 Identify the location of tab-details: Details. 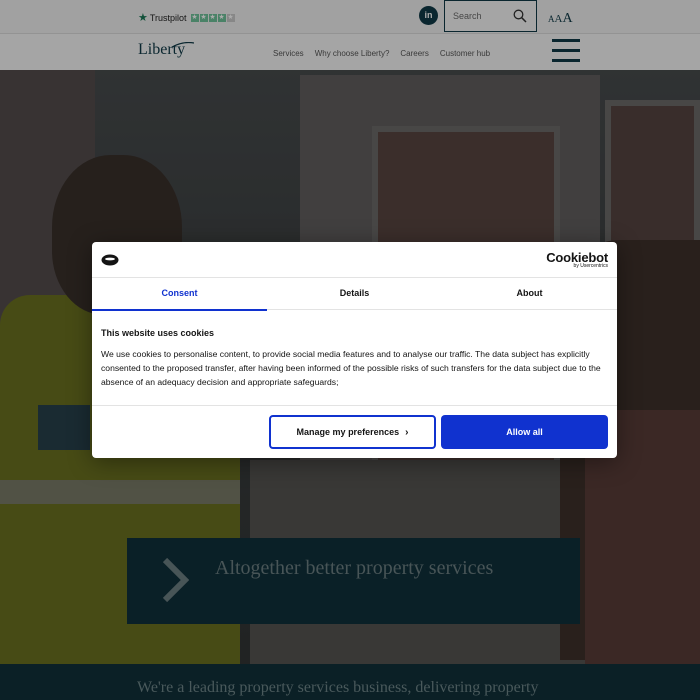
(354, 294).